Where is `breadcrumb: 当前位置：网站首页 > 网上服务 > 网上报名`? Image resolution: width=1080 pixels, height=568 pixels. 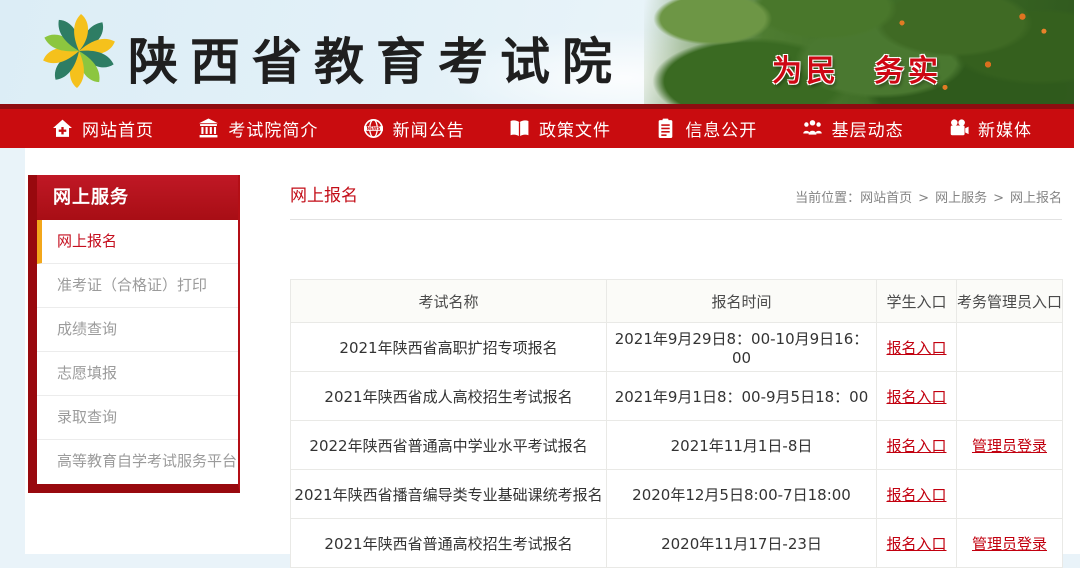 breadcrumb: 当前位置：网站首页 > 网上服务 > 网上报名 is located at coordinates (928, 196).